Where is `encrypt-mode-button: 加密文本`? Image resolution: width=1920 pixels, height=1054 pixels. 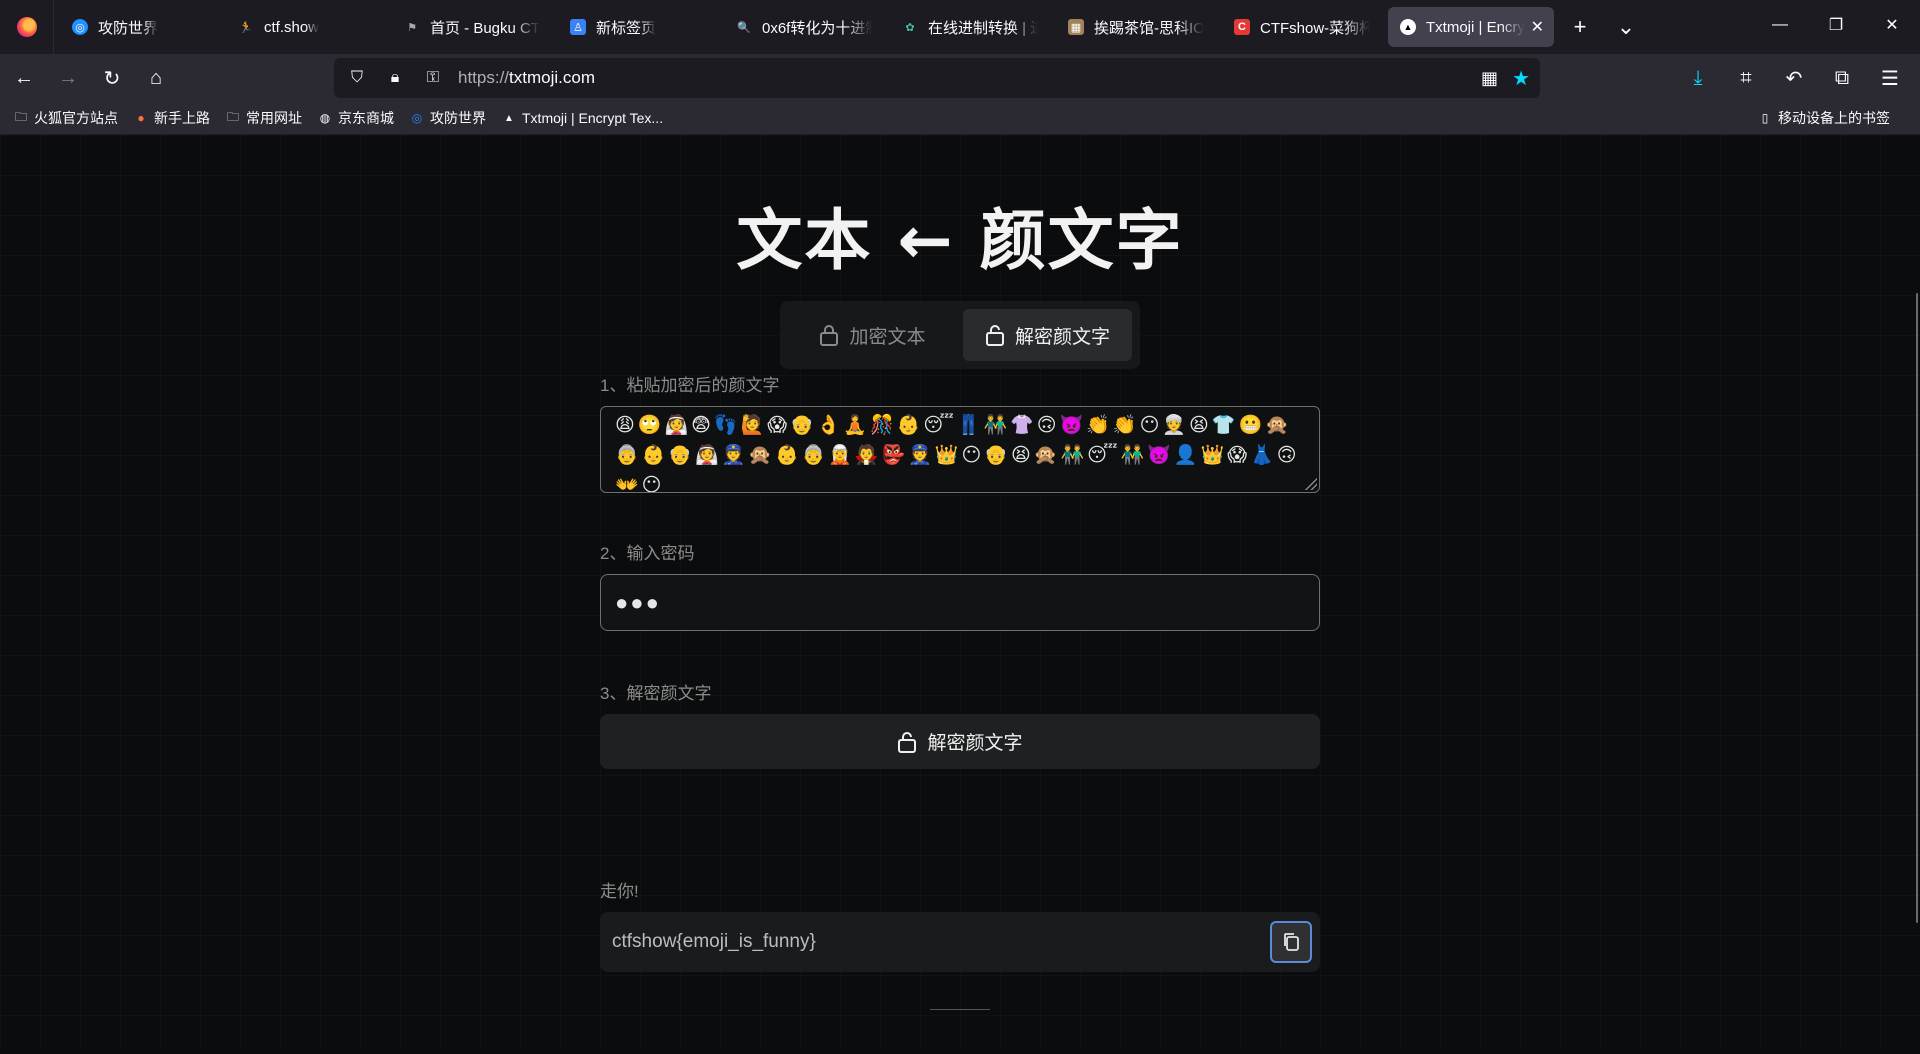 encrypt-mode-button: 加密文本 is located at coordinates (872, 335).